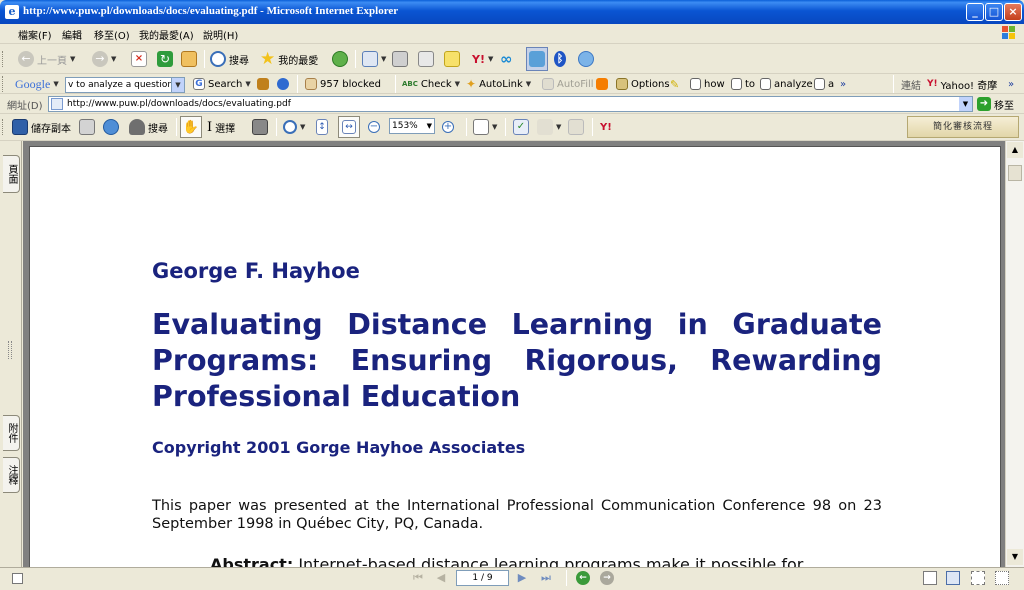  I want to click on refresh-button: ↻, so click(165, 59).